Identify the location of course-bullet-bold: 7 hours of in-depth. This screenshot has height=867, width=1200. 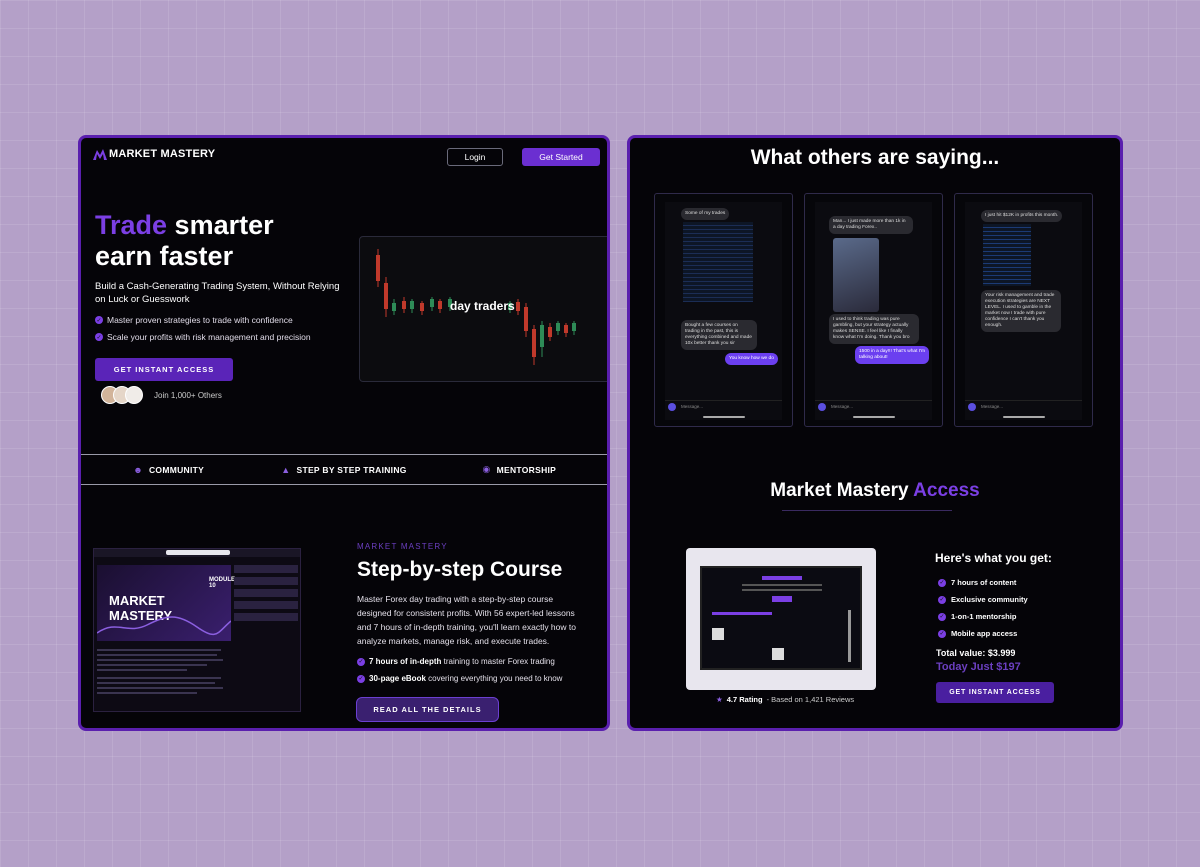
(405, 661).